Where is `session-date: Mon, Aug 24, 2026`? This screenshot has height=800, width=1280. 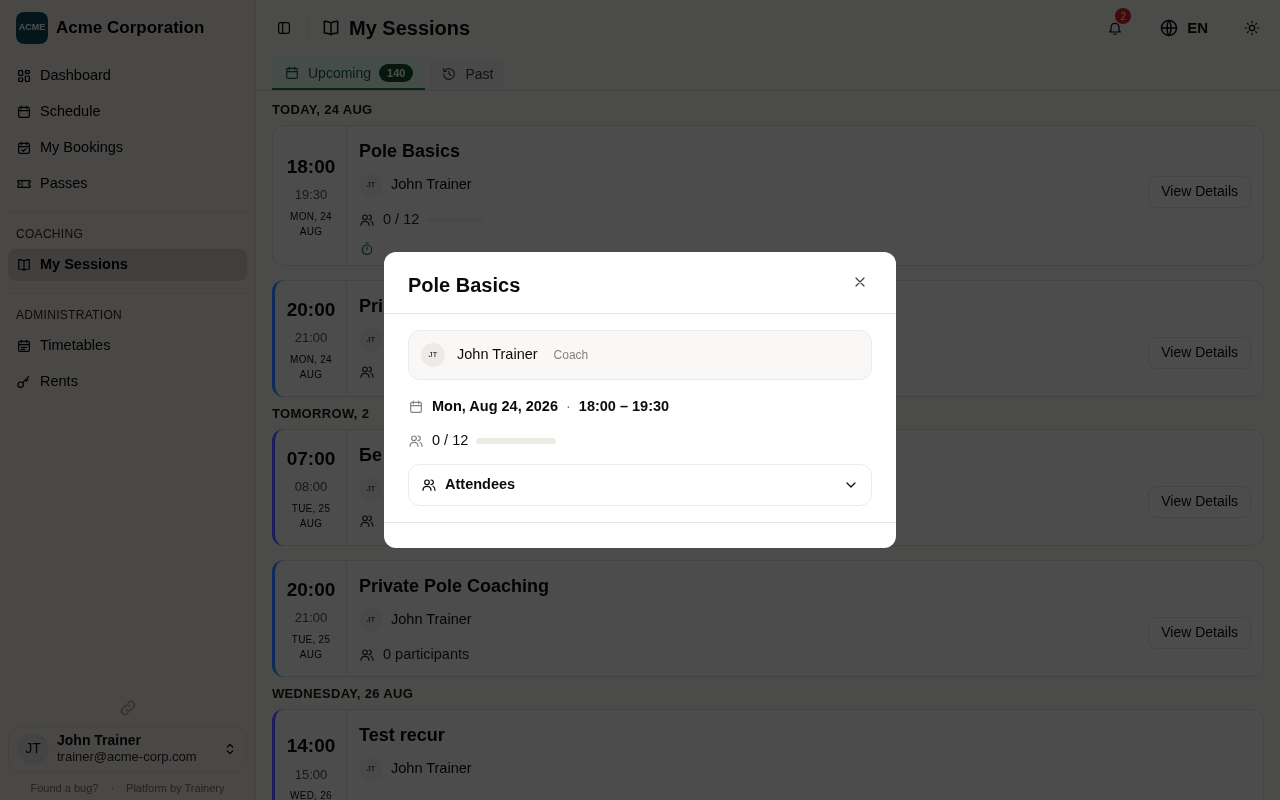
session-date: Mon, Aug 24, 2026 is located at coordinates (495, 406).